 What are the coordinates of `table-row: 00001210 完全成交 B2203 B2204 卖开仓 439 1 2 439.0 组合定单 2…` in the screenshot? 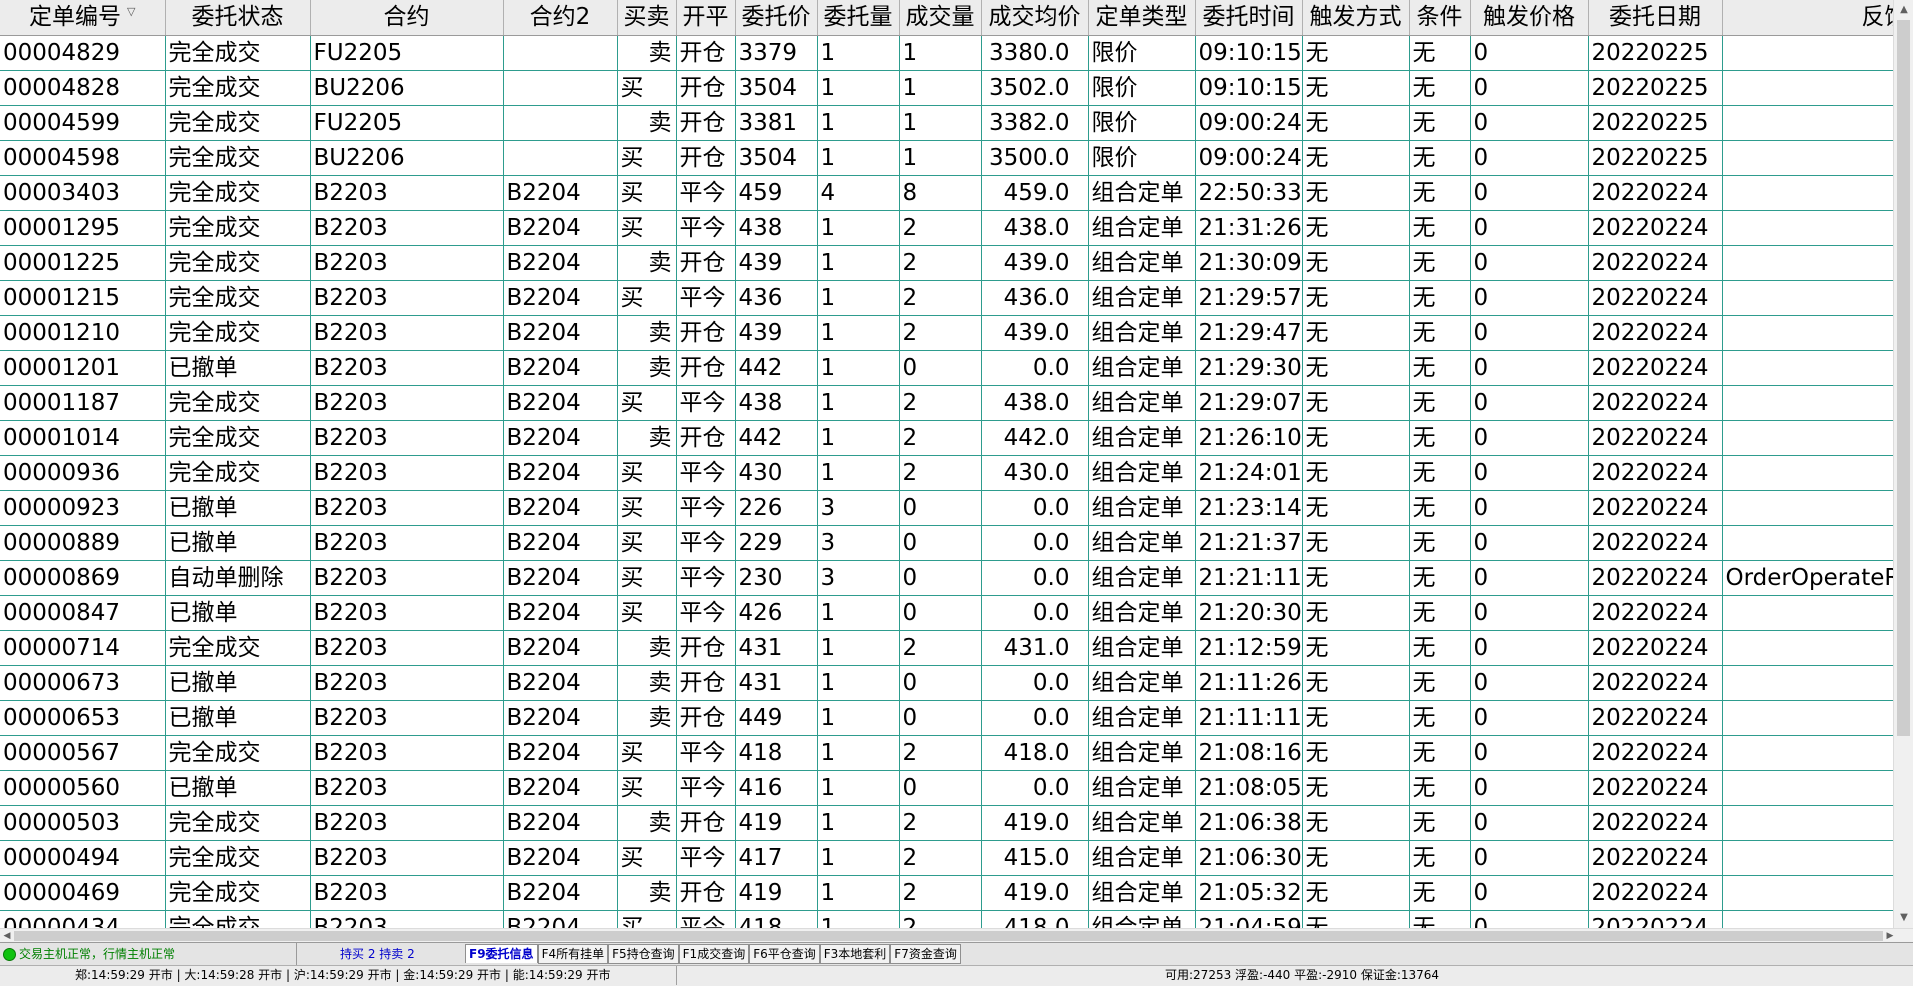 It's located at (946, 333).